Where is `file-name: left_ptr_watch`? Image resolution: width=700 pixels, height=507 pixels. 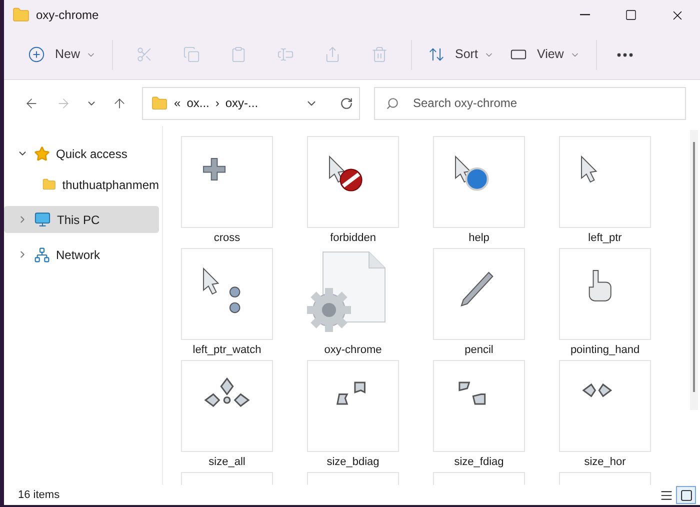
file-name: left_ptr_watch is located at coordinates (227, 350).